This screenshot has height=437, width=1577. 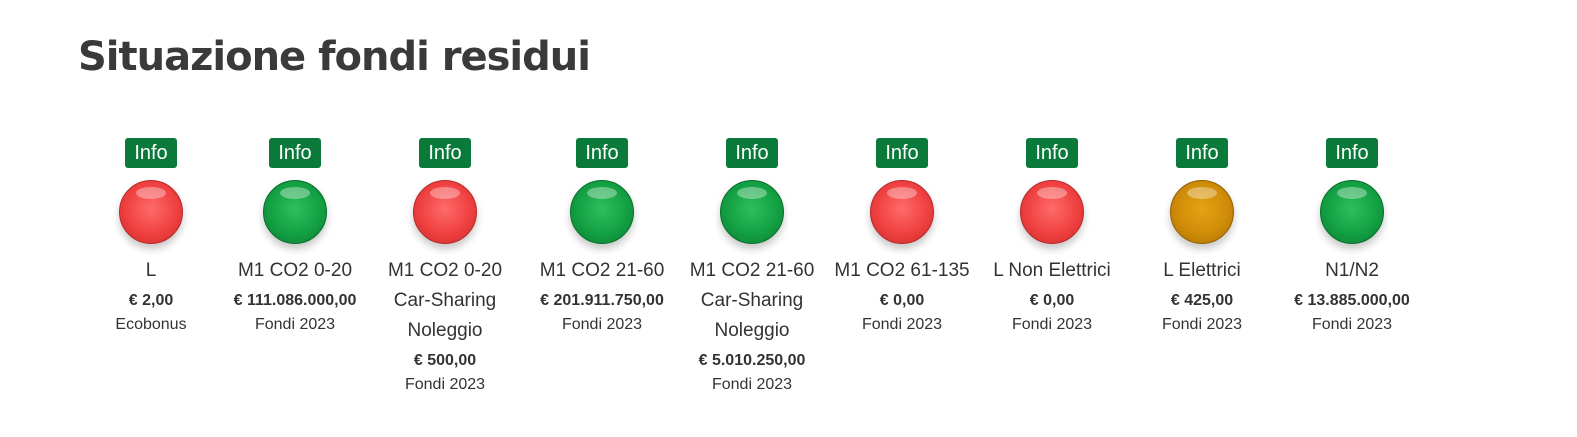 I want to click on fund-label: Ecobonus, so click(x=151, y=324).